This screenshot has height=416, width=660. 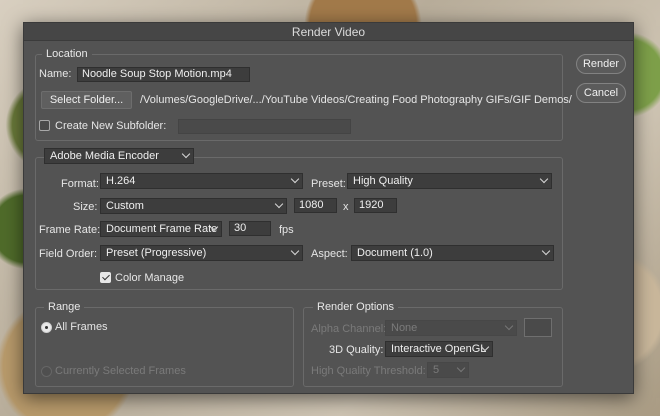 I want to click on width-field: 1080, so click(x=315, y=205).